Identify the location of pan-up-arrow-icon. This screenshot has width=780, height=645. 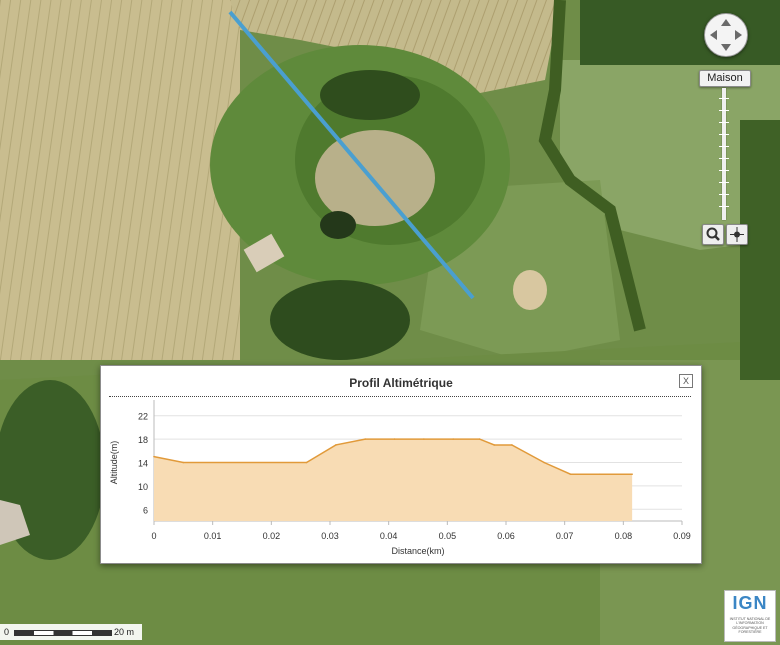
(726, 22).